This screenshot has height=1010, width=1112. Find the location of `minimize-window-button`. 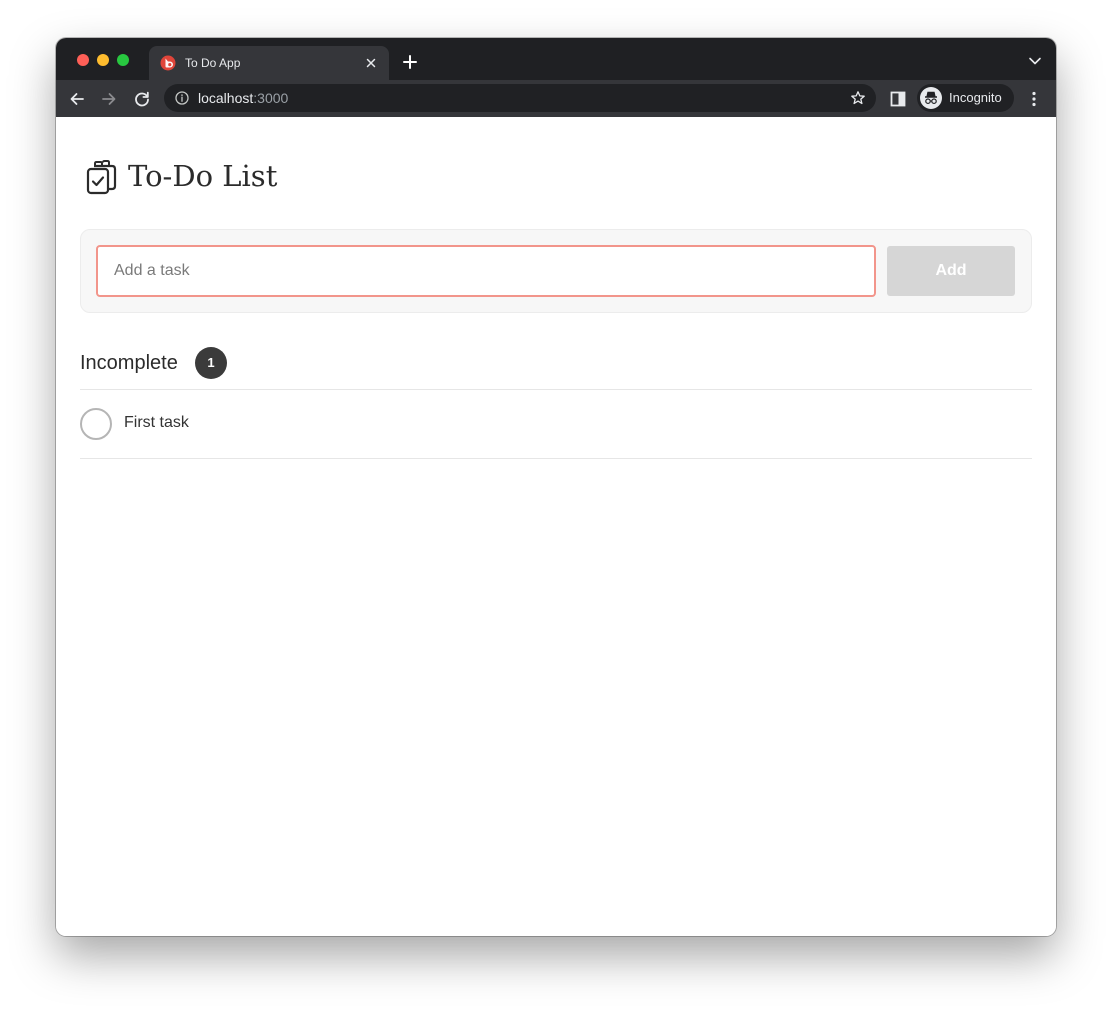

minimize-window-button is located at coordinates (103, 60).